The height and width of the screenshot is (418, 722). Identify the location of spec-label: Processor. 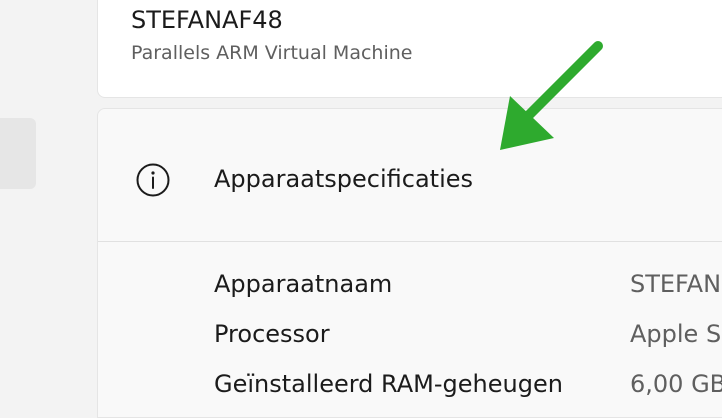
(272, 334).